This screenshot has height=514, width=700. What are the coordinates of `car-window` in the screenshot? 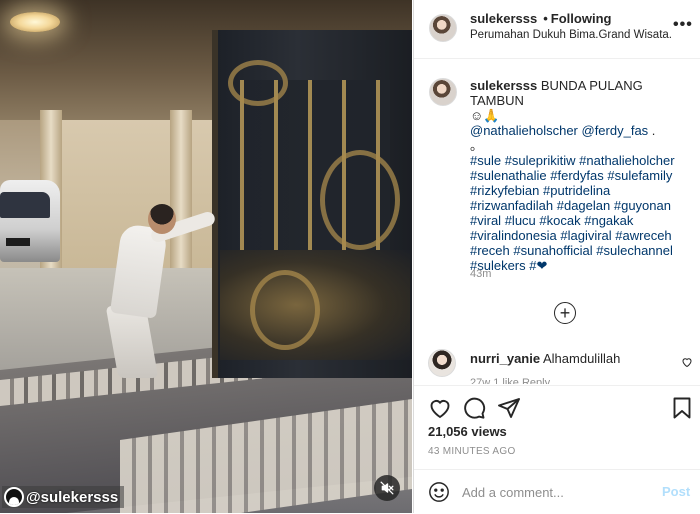 It's located at (25, 205).